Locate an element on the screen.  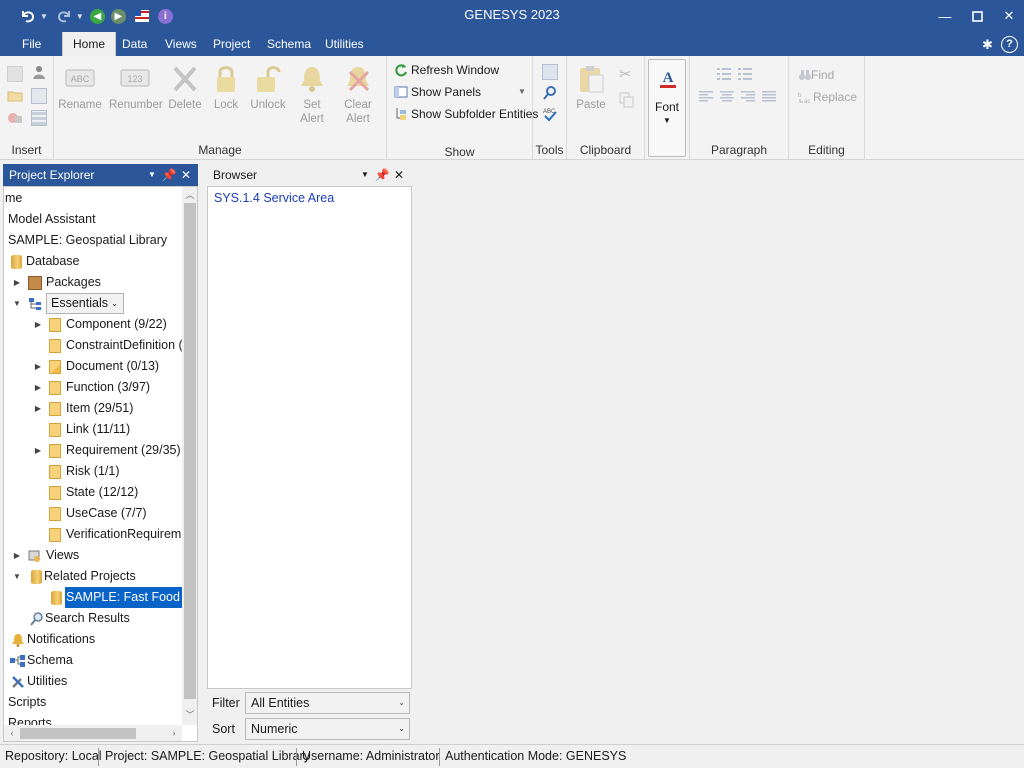
paste-button: Paste is located at coordinates (591, 88).